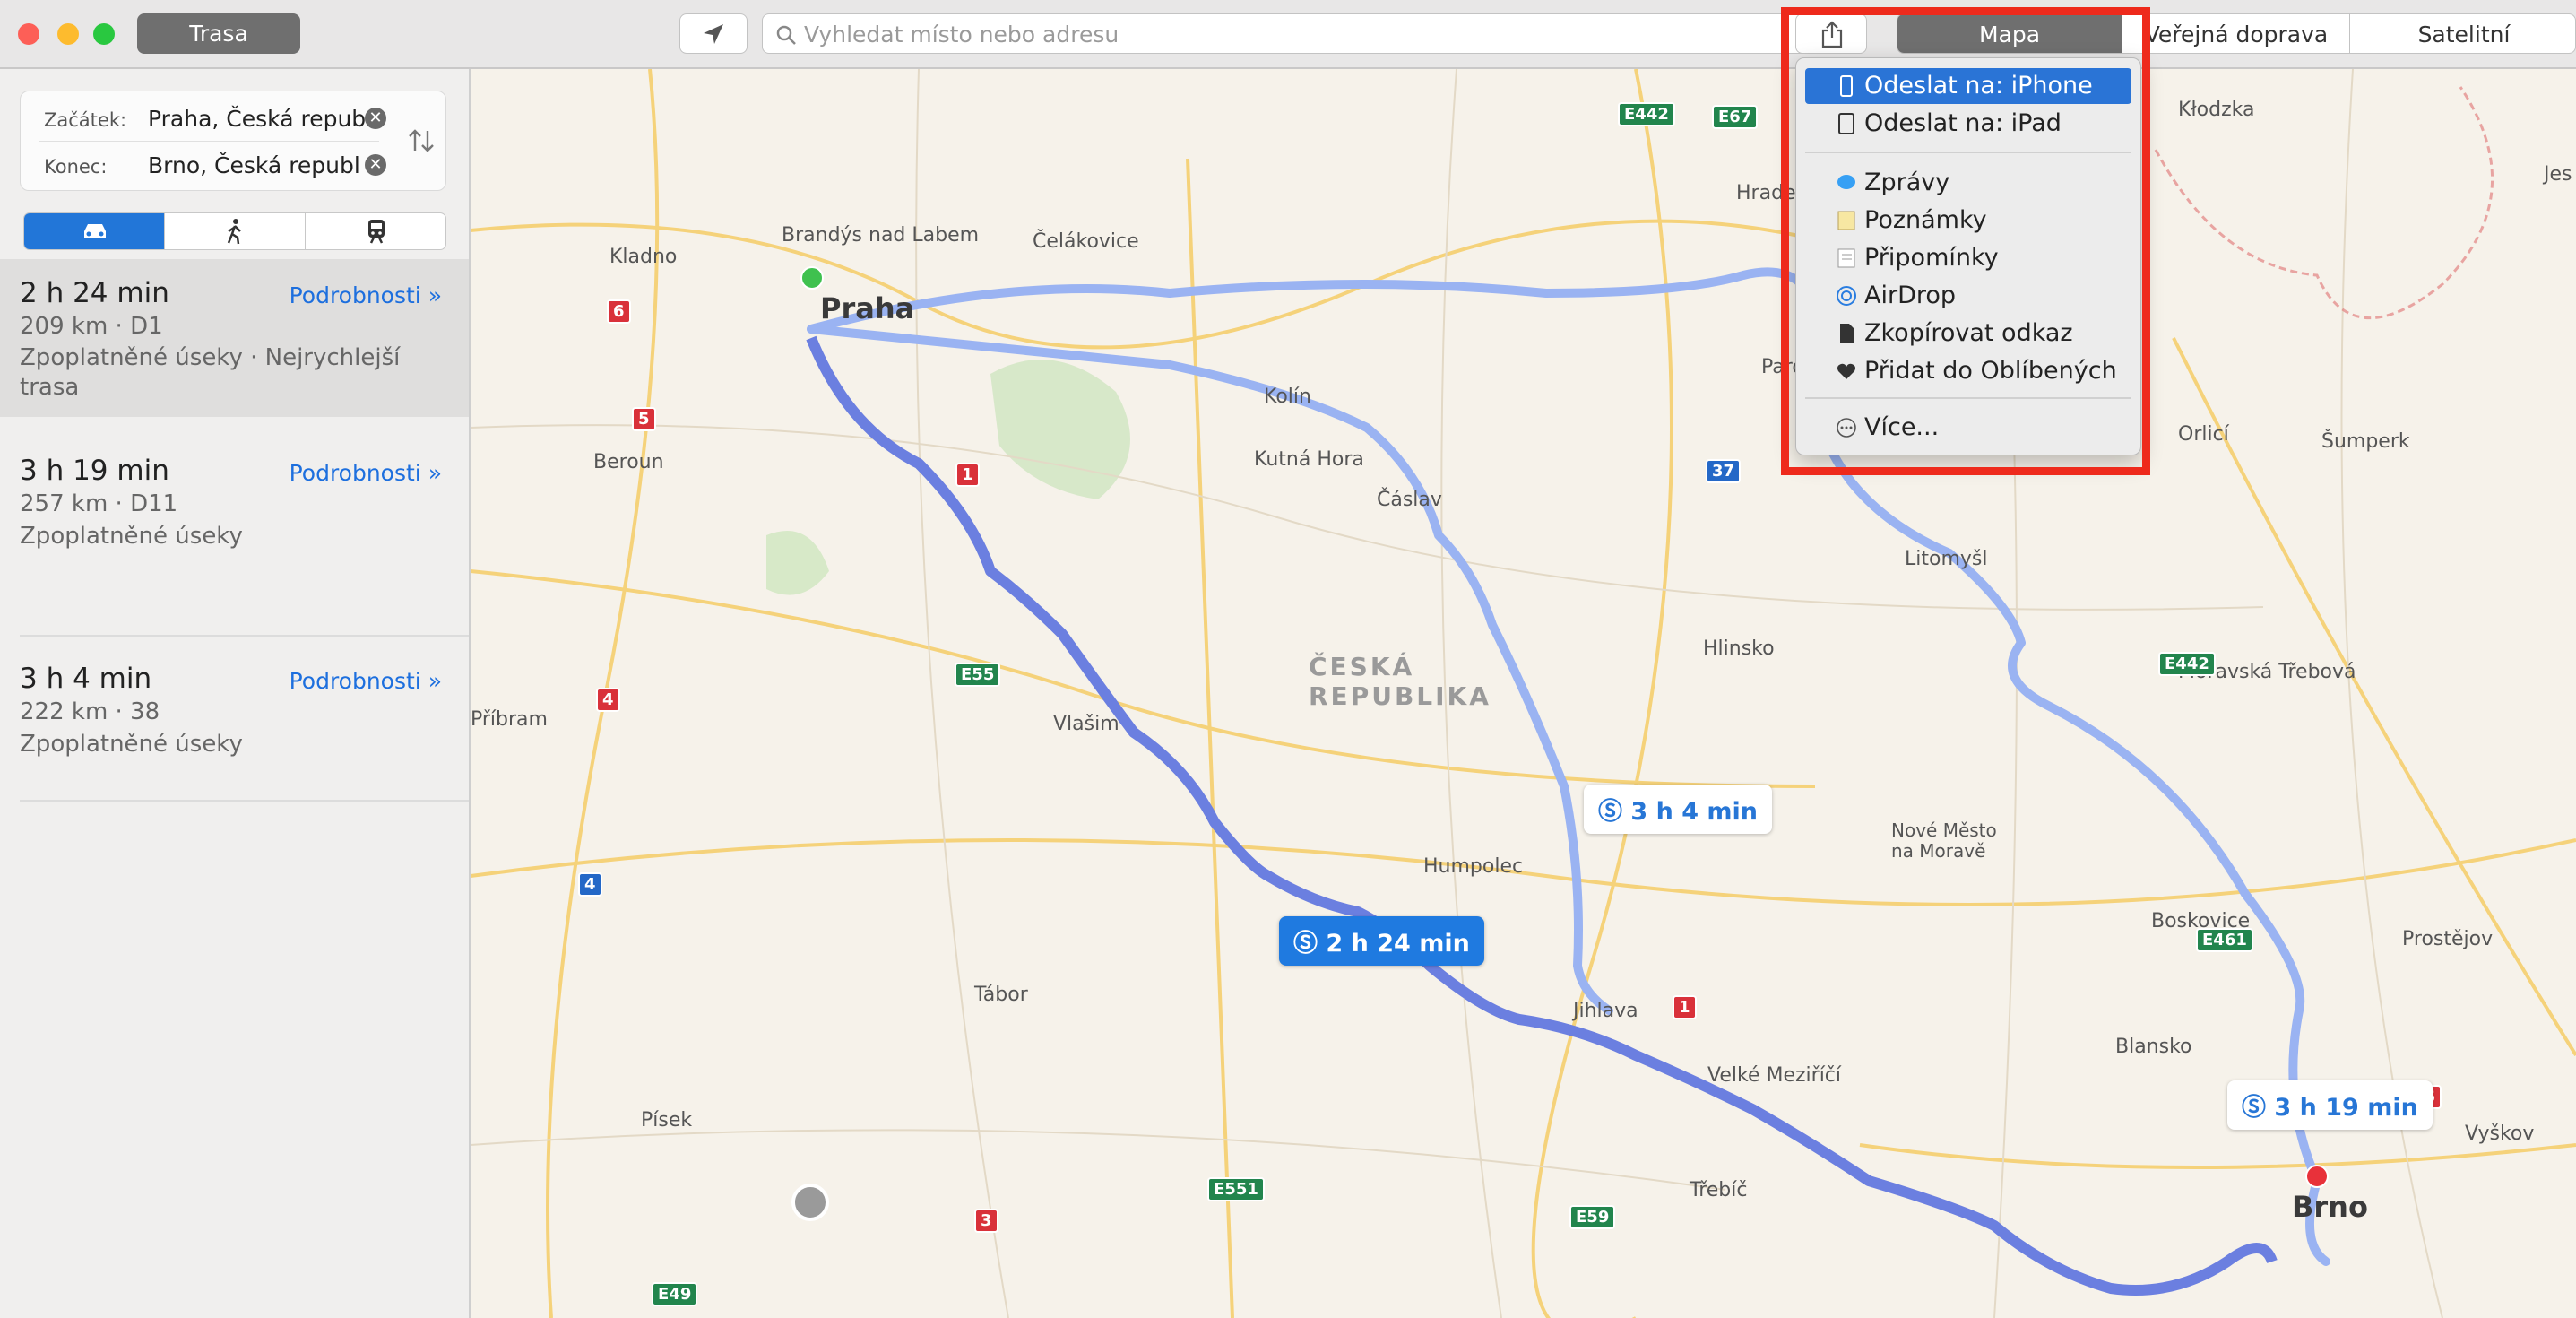 The height and width of the screenshot is (1318, 2576). Describe the element at coordinates (812, 278) in the screenshot. I see `start-pin` at that location.